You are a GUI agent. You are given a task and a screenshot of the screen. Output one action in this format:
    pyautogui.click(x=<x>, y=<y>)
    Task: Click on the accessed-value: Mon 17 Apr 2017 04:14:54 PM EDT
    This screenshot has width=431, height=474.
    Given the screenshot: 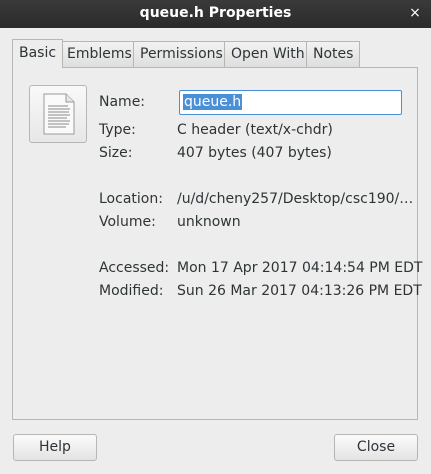 What is the action you would take?
    pyautogui.click(x=300, y=268)
    